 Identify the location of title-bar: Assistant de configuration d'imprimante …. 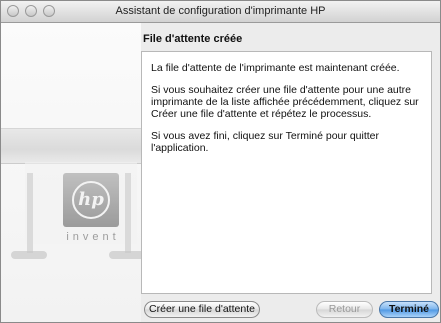
(220, 12).